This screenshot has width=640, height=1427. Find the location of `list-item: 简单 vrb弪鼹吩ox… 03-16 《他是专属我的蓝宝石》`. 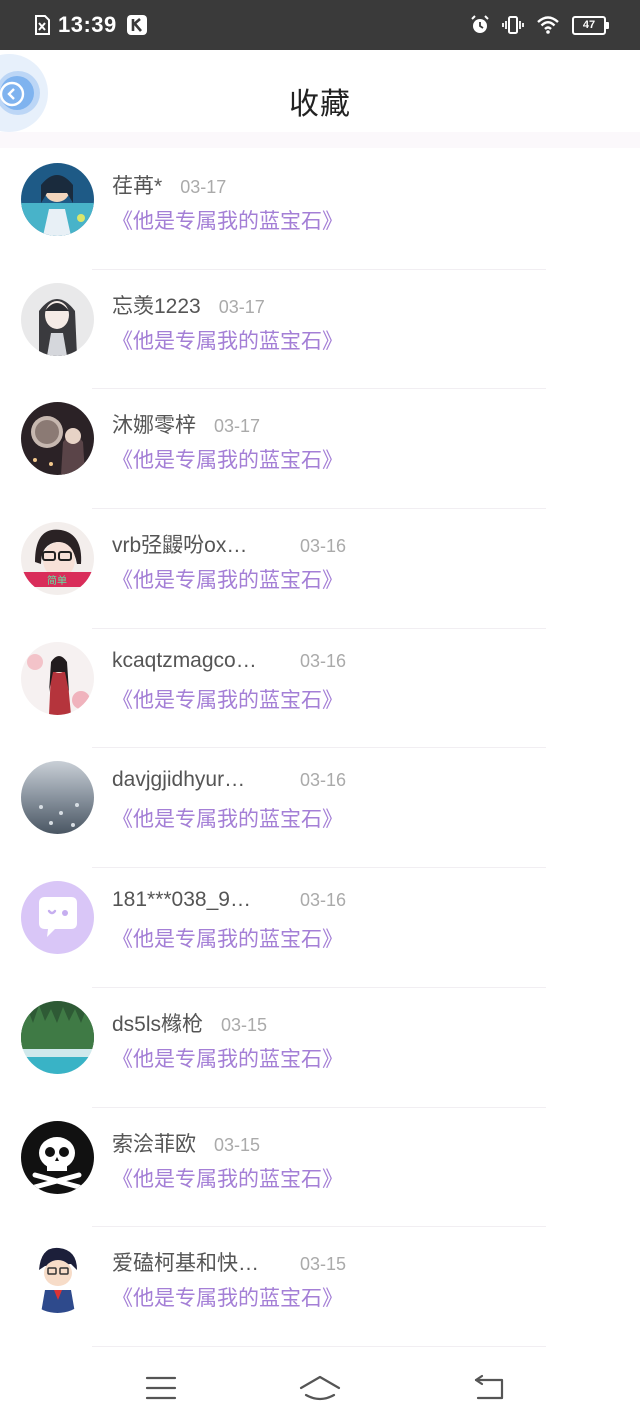

list-item: 简单 vrb弪鼹吩ox… 03-16 《他是专属我的蓝宝石》 is located at coordinates (320, 569).